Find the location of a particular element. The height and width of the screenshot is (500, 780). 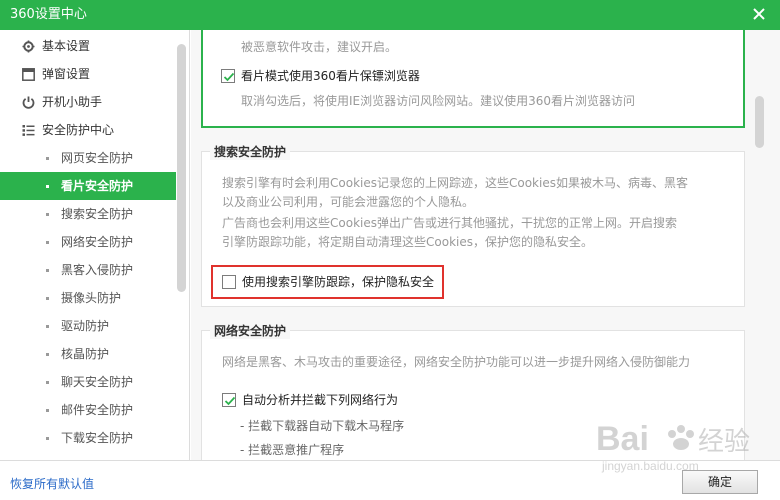

content-scrollbar is located at coordinates (759, 122).